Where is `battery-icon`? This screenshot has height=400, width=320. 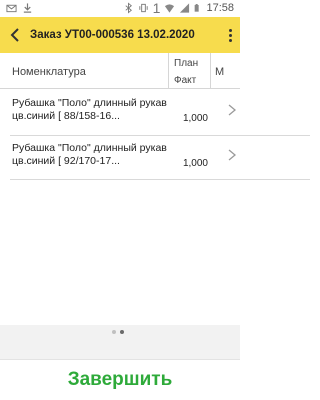 battery-icon is located at coordinates (197, 8).